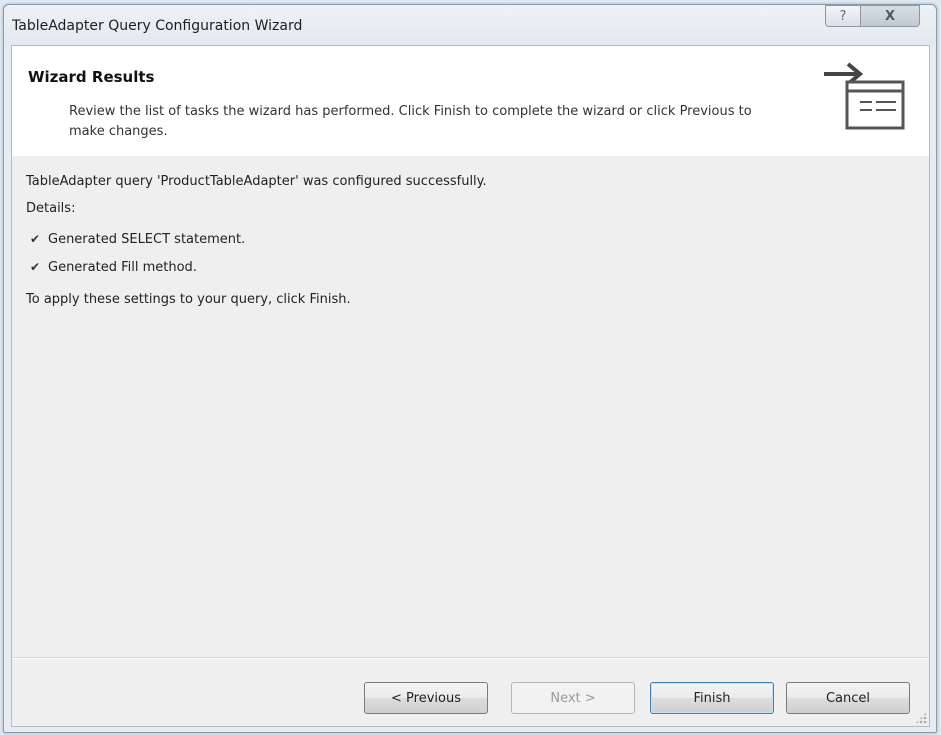 Image resolution: width=941 pixels, height=735 pixels. What do you see at coordinates (157, 26) in the screenshot?
I see `window-title: TableAdapter Query Configuration Wizard` at bounding box center [157, 26].